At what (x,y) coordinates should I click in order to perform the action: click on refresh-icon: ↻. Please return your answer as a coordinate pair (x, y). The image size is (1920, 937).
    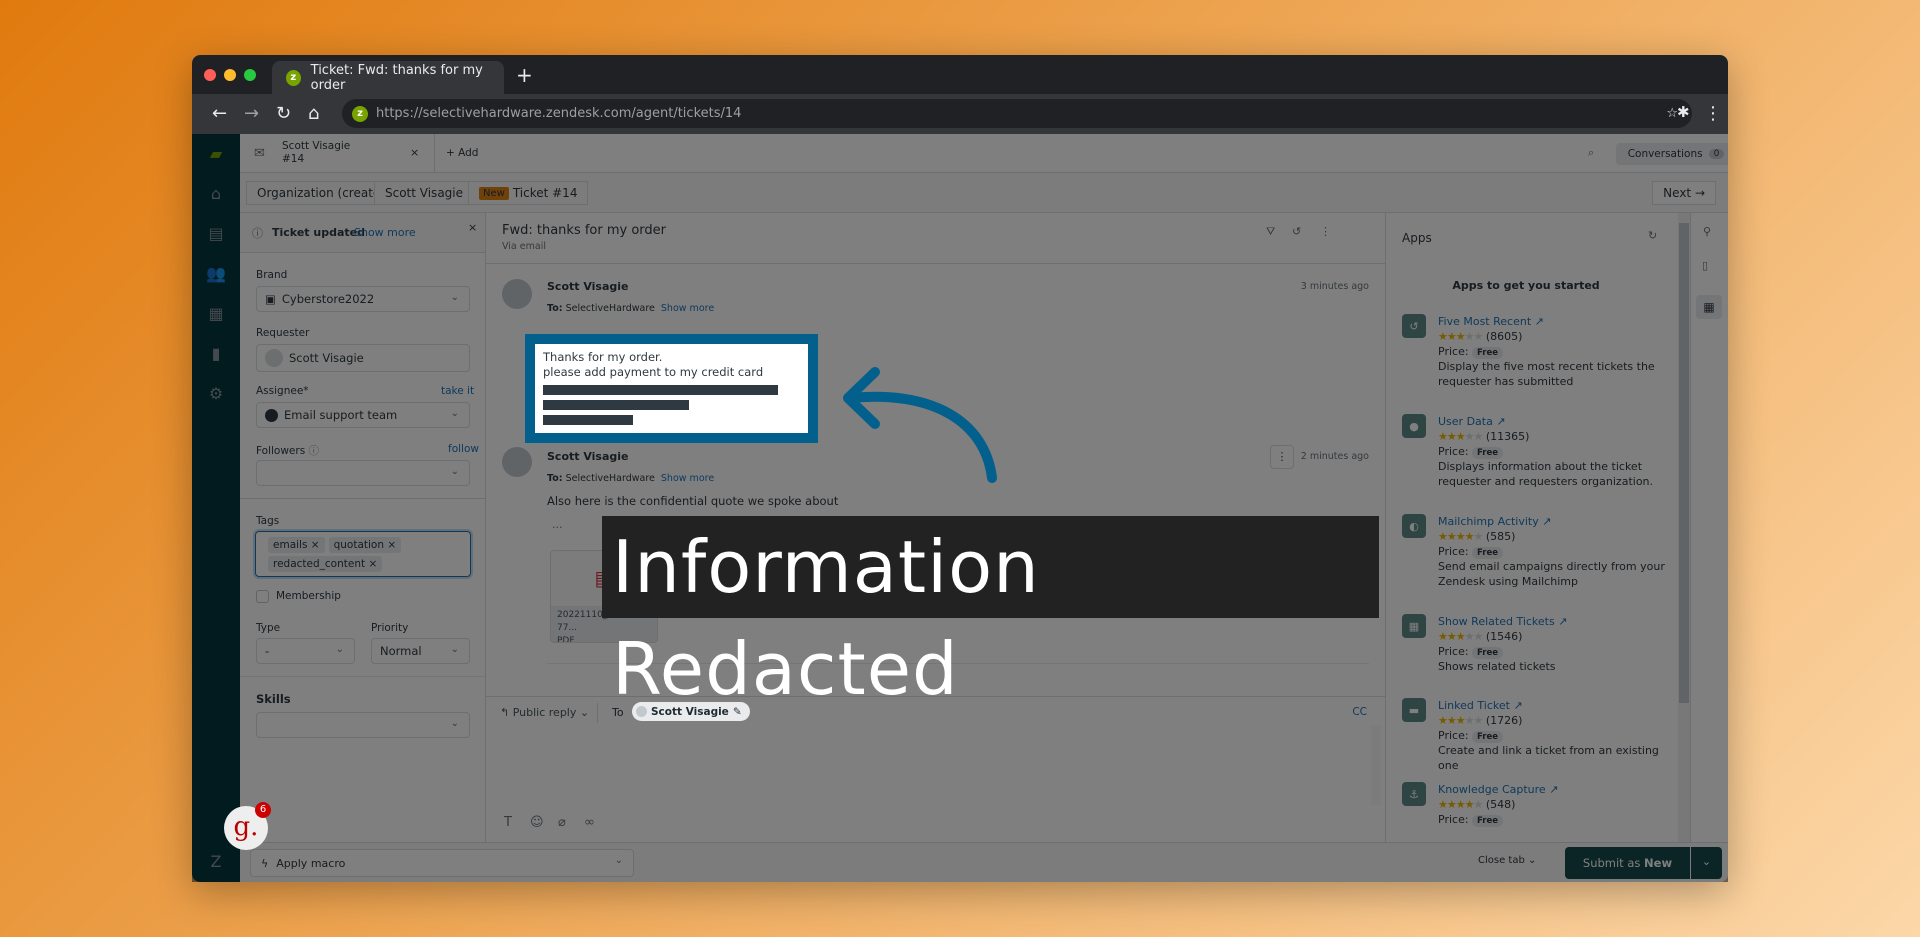
    Looking at the image, I should click on (1652, 235).